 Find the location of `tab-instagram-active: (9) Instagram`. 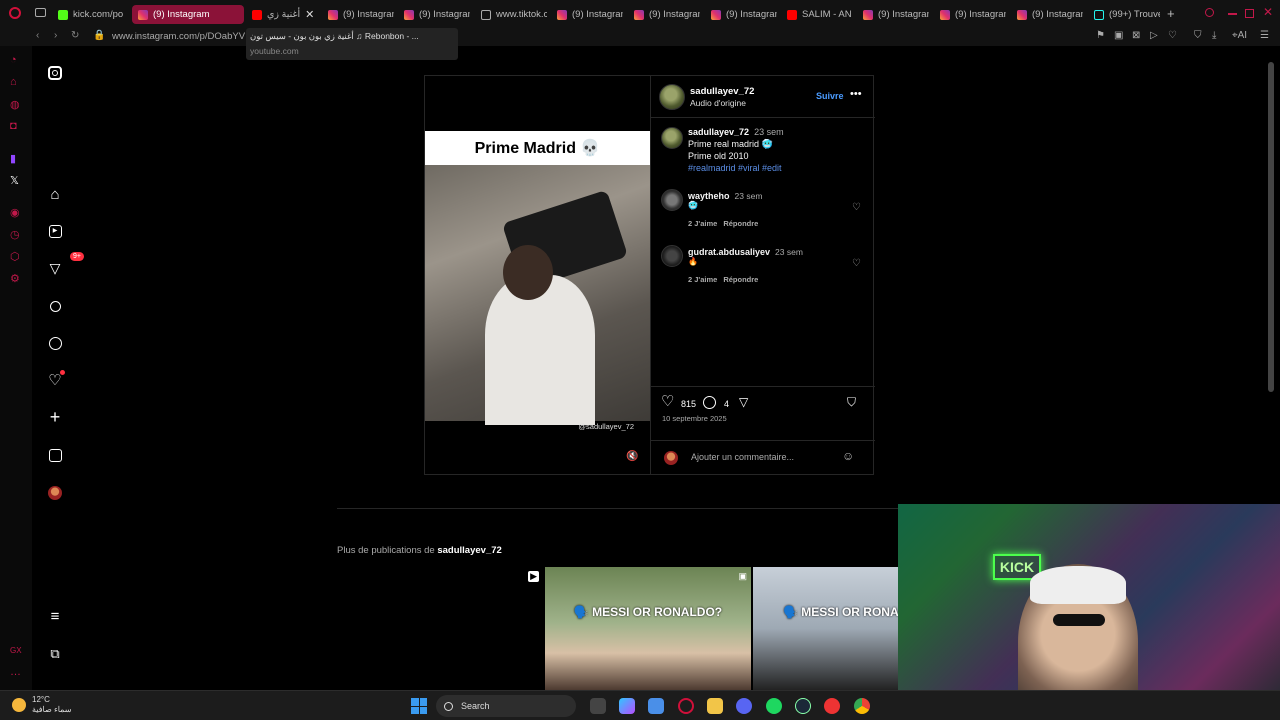

tab-instagram-active: (9) Instagram is located at coordinates (188, 14).